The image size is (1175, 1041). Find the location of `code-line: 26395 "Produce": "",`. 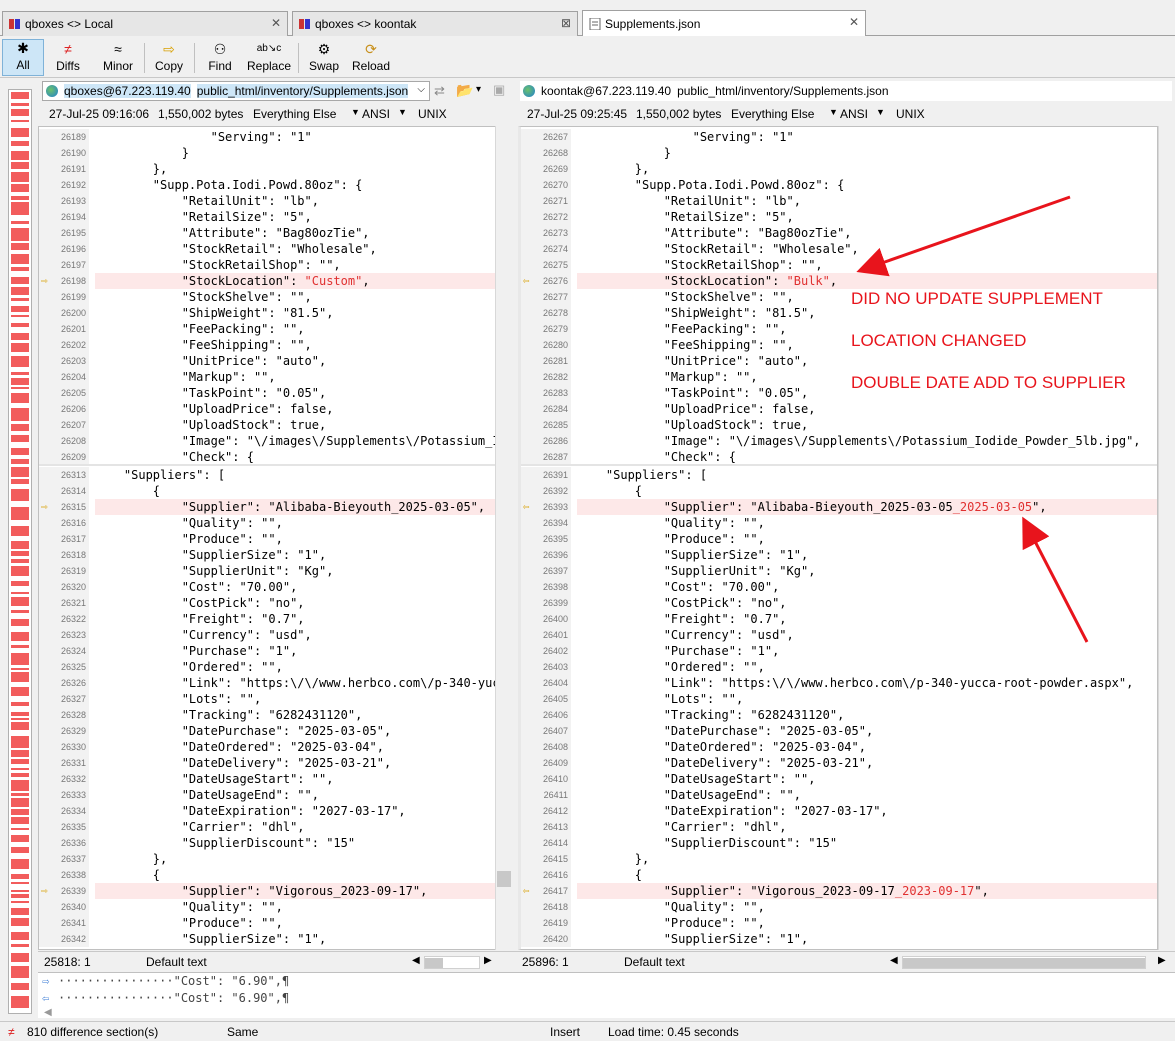

code-line: 26395 "Produce": "", is located at coordinates (839, 539).